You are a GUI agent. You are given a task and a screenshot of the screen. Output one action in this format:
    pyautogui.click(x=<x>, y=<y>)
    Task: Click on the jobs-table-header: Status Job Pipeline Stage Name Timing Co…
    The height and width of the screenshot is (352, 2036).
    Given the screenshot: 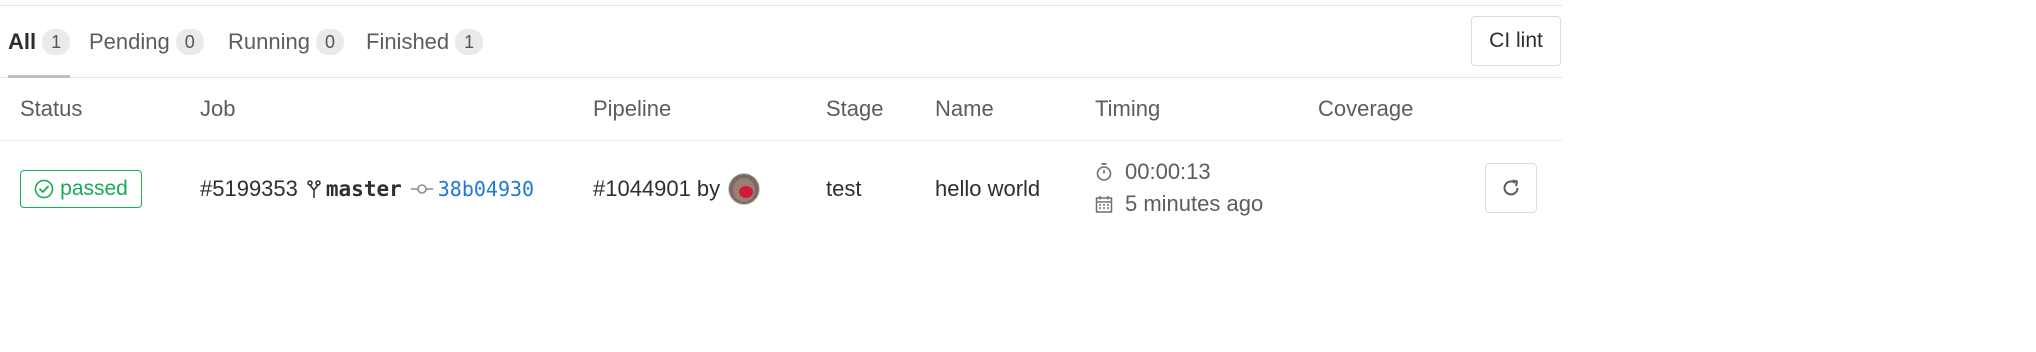 What is the action you would take?
    pyautogui.click(x=781, y=109)
    